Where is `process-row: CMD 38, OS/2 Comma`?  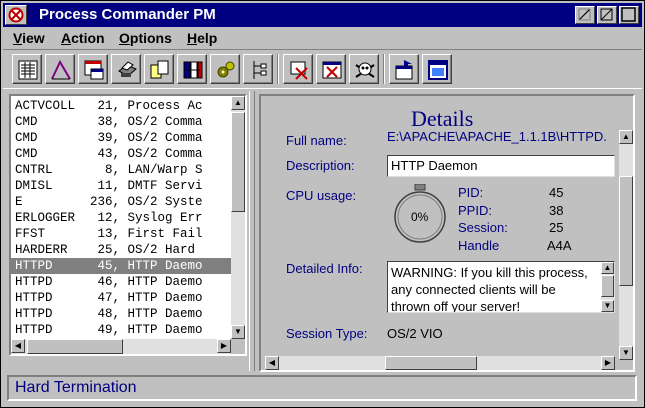
process-row: CMD 38, OS/2 Comma is located at coordinates (121, 122).